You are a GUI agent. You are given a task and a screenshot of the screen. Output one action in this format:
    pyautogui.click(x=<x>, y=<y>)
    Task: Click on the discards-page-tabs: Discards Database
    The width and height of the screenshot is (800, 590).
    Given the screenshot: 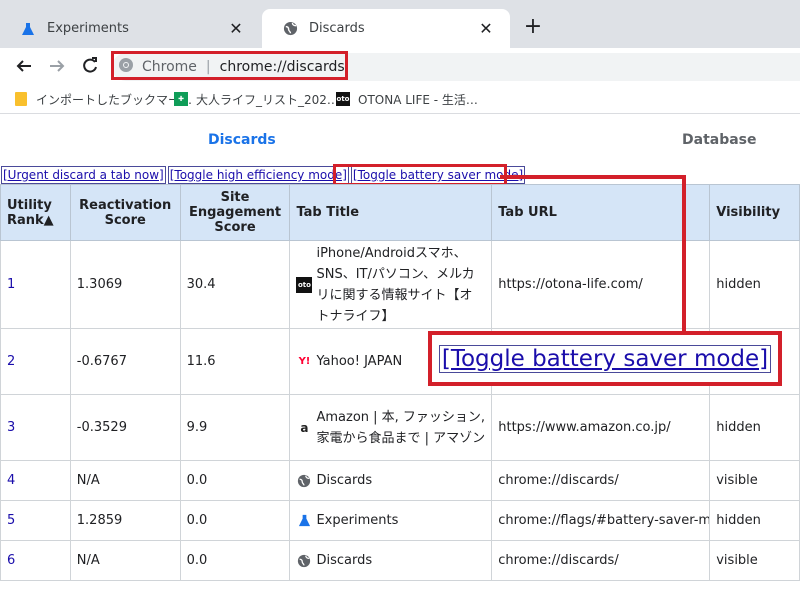 What is the action you would take?
    pyautogui.click(x=400, y=140)
    